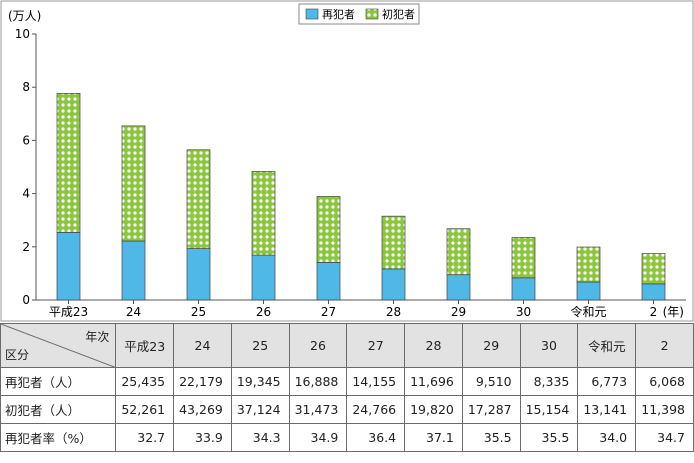 The width and height of the screenshot is (694, 463). What do you see at coordinates (26, 300) in the screenshot?
I see `y-tick-label: 0` at bounding box center [26, 300].